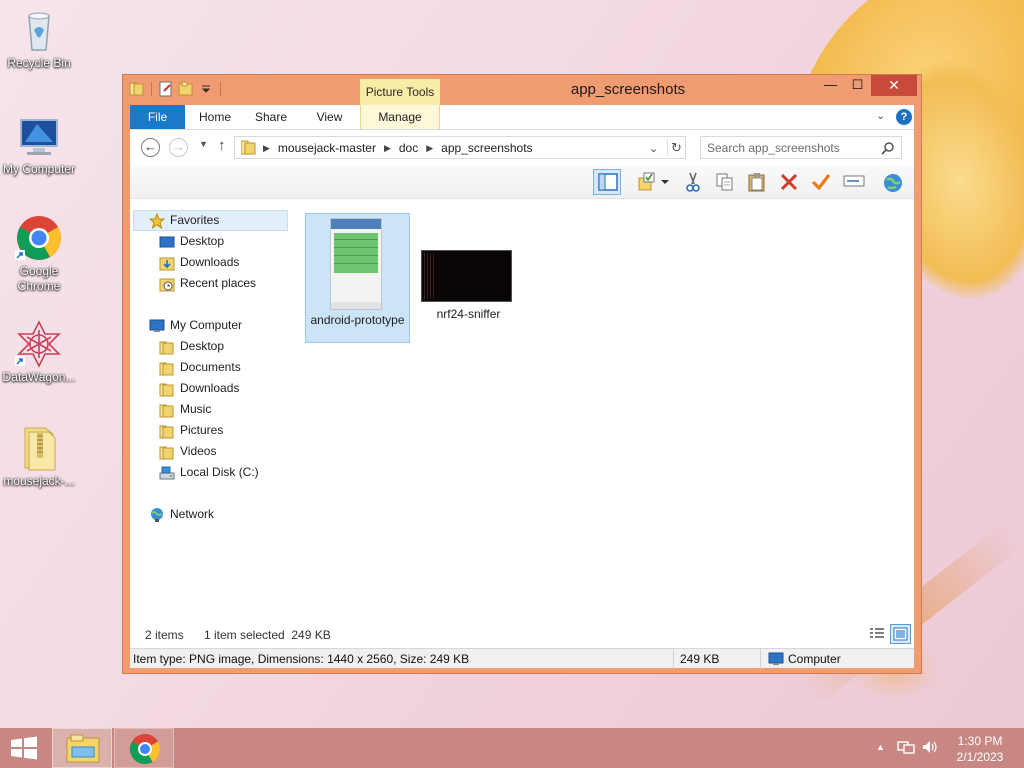 The image size is (1024, 768). What do you see at coordinates (39, 30) in the screenshot?
I see `recycle-bin-icon` at bounding box center [39, 30].